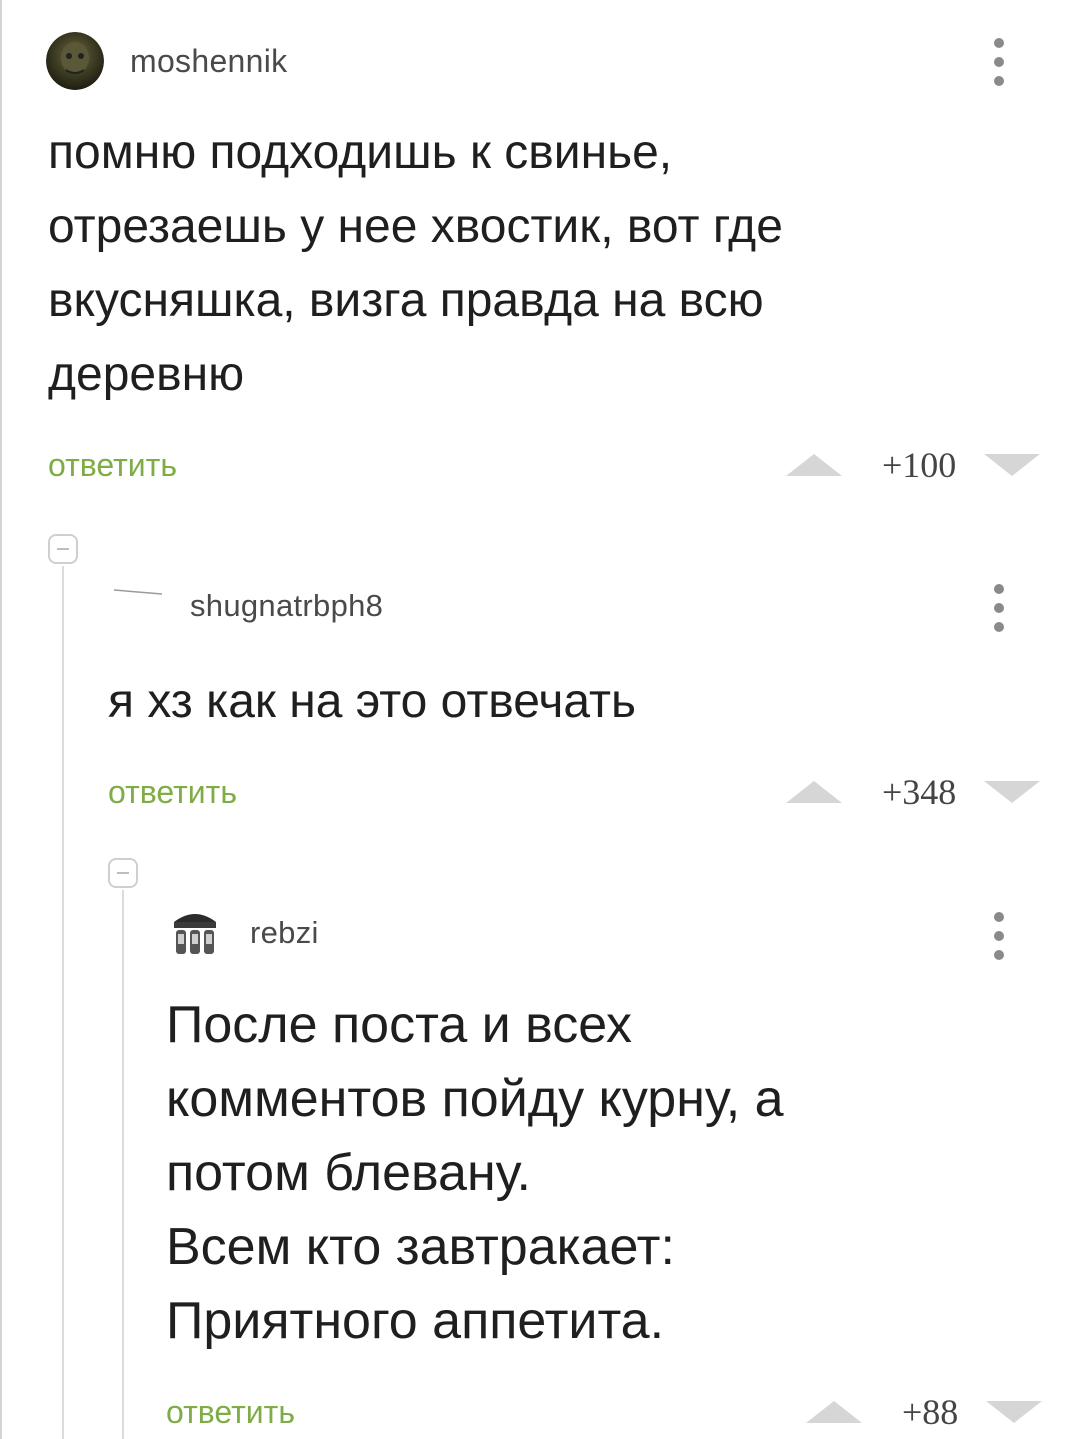 This screenshot has height=1439, width=1080. I want to click on vote-controls: +348, so click(913, 792).